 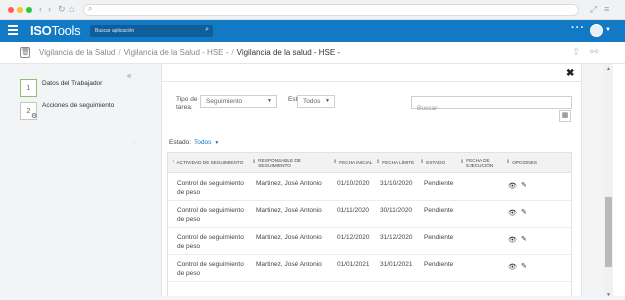 I want to click on app-search: ⌕, so click(x=151, y=31).